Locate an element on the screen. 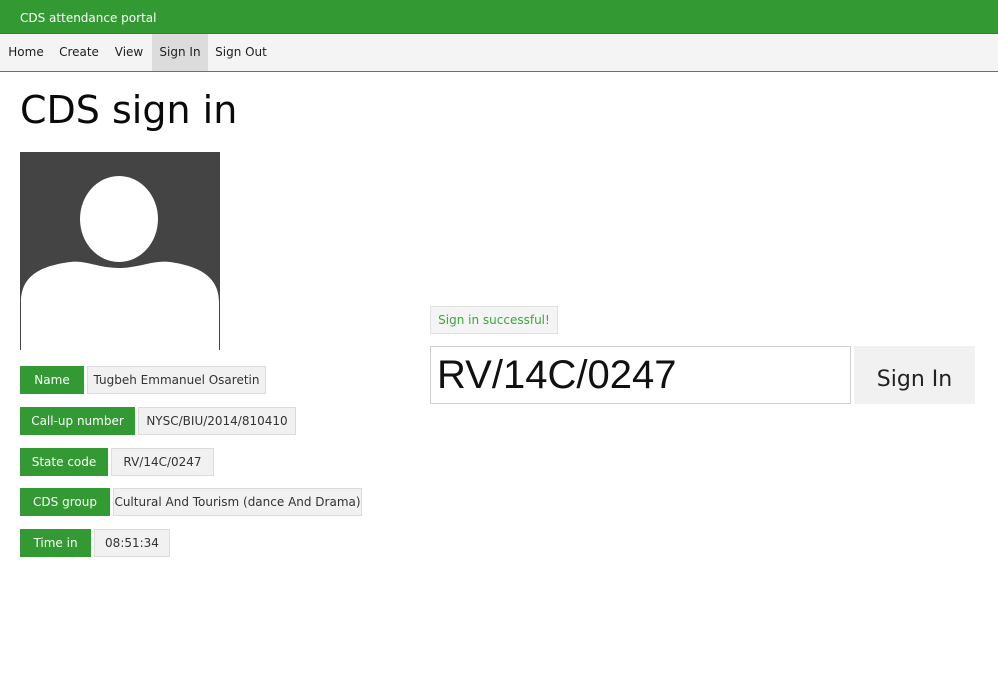  name-value: Tugbeh Emmanuel Osaretin is located at coordinates (176, 380).